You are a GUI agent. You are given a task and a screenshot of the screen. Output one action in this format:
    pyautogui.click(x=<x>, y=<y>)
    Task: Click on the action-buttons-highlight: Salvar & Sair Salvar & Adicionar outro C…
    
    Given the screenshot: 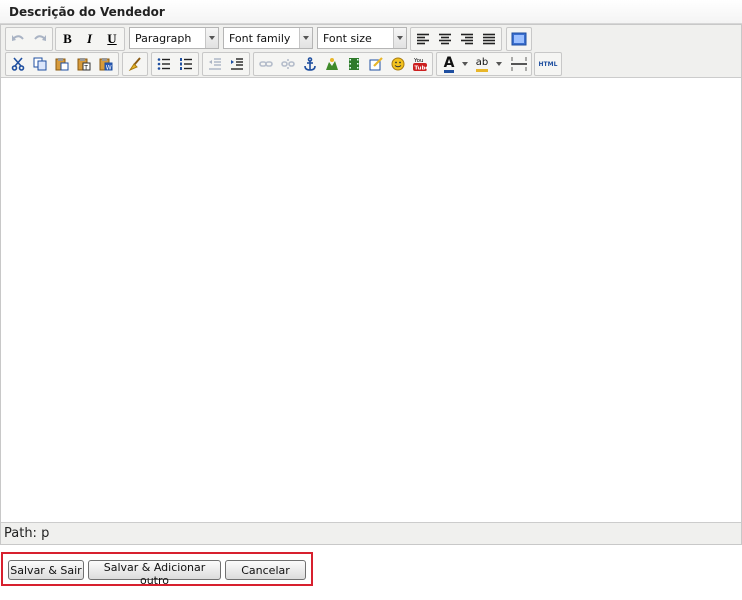 What is the action you would take?
    pyautogui.click(x=157, y=569)
    